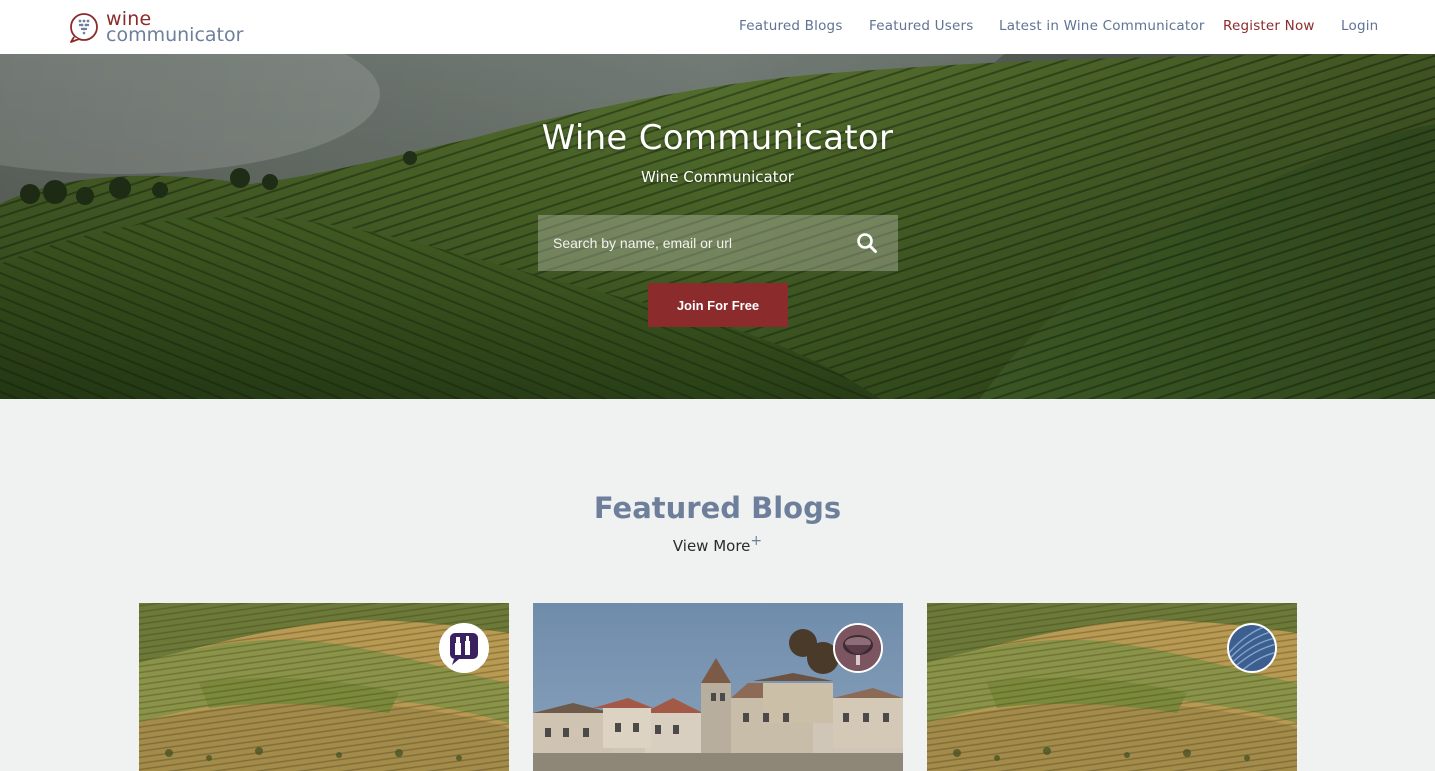 The width and height of the screenshot is (1435, 771). Describe the element at coordinates (1269, 26) in the screenshot. I see `nav-register-now: Register Now` at that location.